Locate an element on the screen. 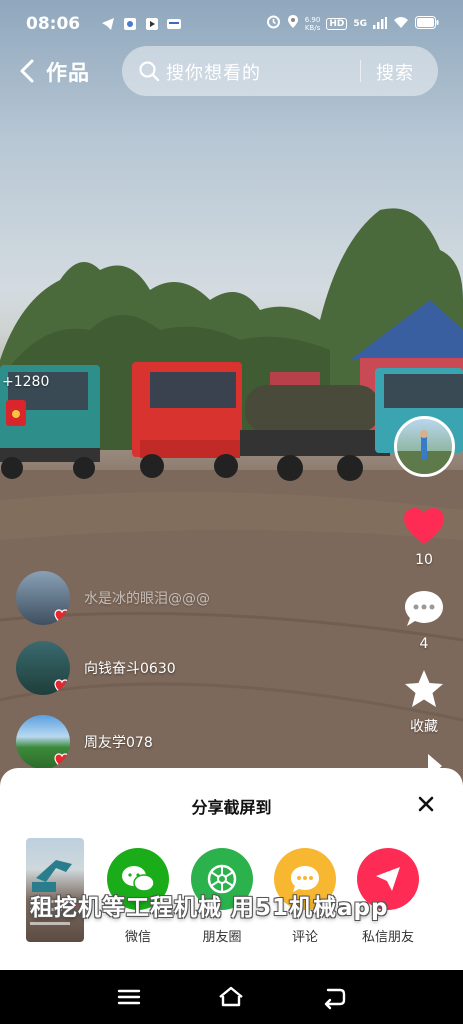 The image size is (463, 1024). truck-red is located at coordinates (187, 420).